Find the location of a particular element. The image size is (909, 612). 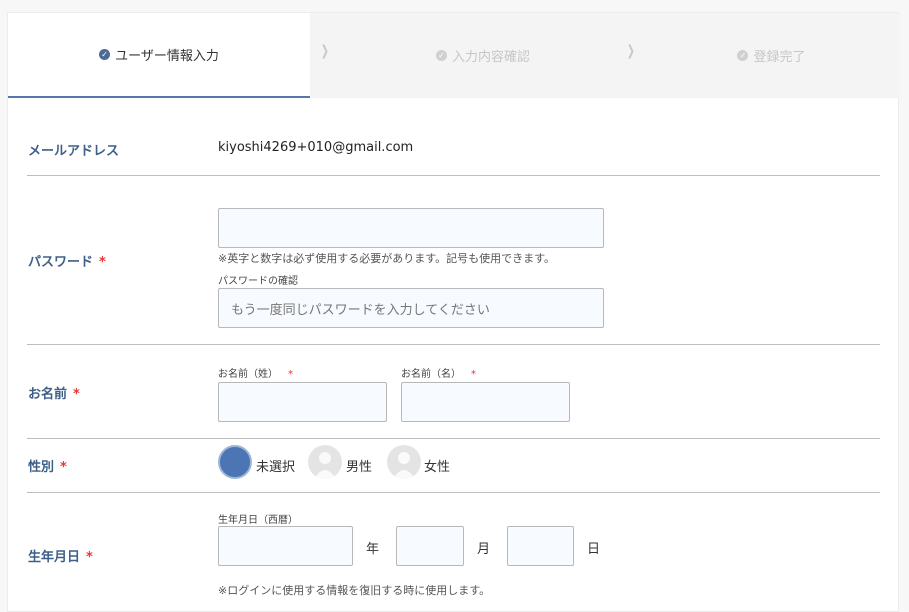

gender-option-label: 未選択 is located at coordinates (276, 467).